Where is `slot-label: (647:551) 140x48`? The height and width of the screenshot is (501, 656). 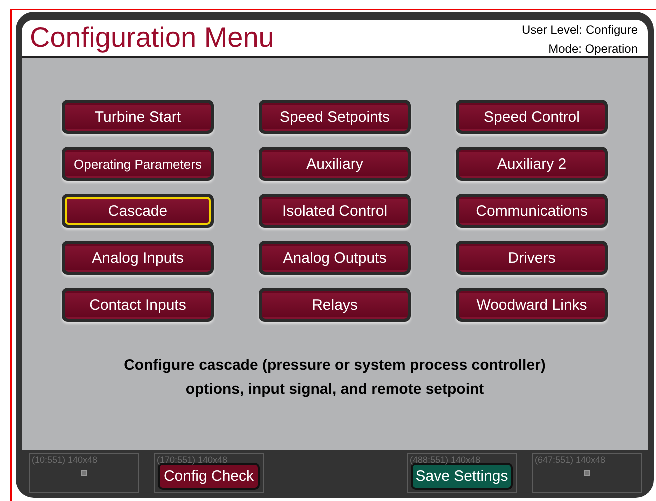
slot-label: (647:551) 140x48 is located at coordinates (570, 460).